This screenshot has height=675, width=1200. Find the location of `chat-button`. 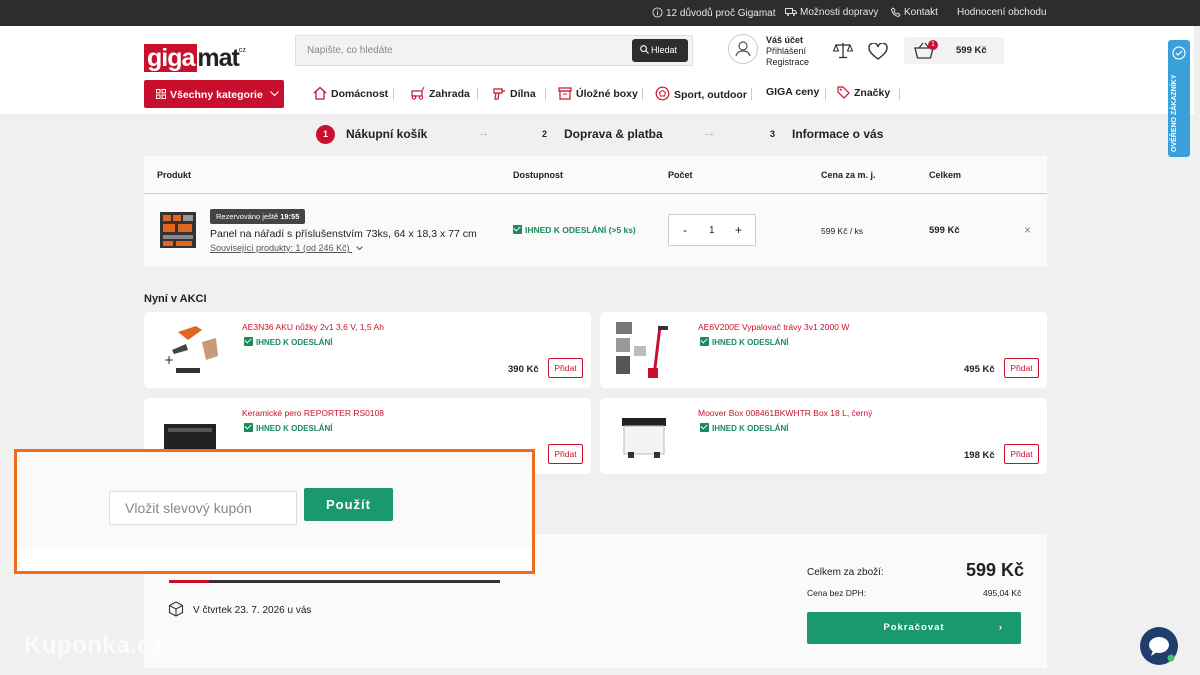

chat-button is located at coordinates (1159, 646).